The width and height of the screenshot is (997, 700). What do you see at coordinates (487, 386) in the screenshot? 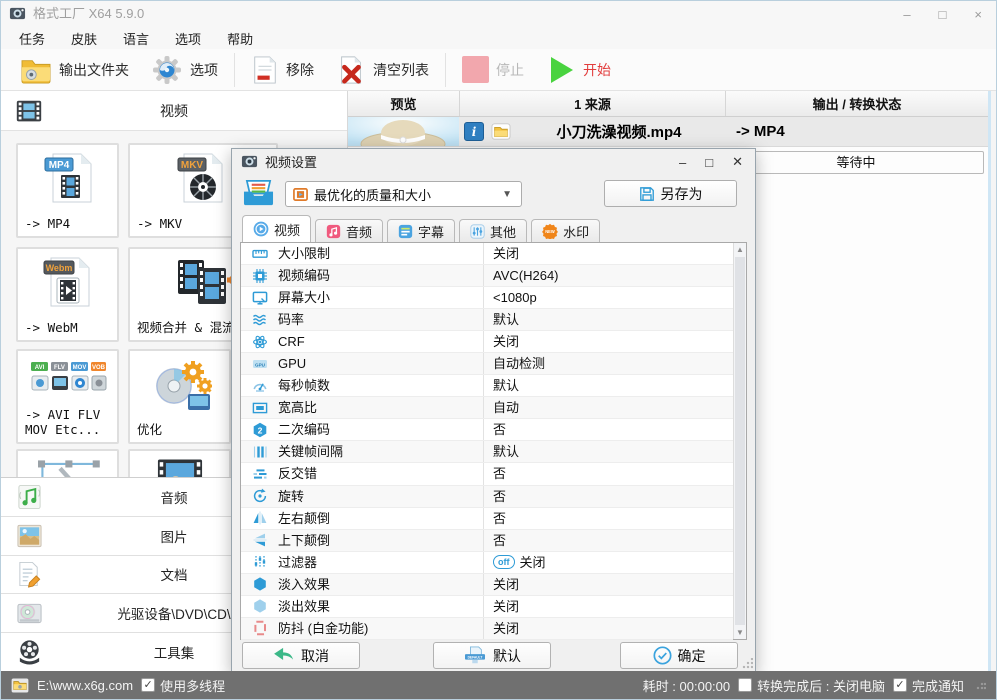
I see `setting-row: 每秒帧数 默认` at bounding box center [487, 386].